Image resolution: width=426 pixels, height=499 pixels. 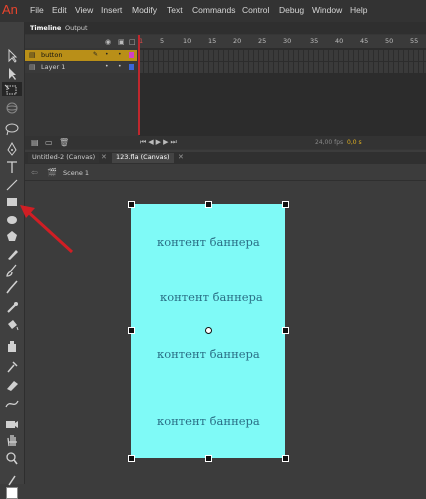 What do you see at coordinates (12, 403) in the screenshot?
I see `width-tool-icon` at bounding box center [12, 403].